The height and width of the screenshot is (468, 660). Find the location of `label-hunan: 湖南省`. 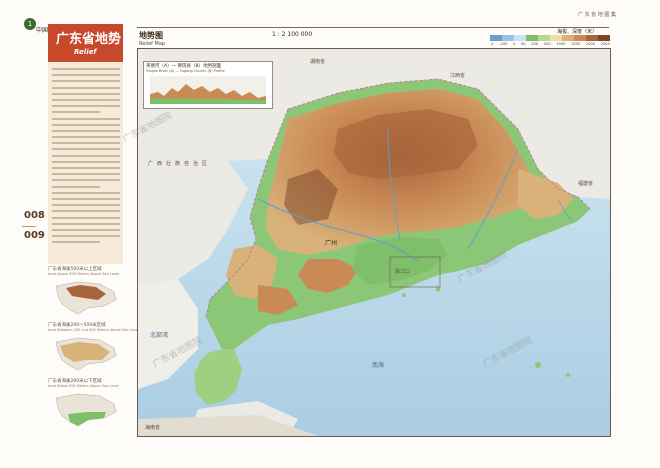

label-hunan: 湖南省 is located at coordinates (318, 62).